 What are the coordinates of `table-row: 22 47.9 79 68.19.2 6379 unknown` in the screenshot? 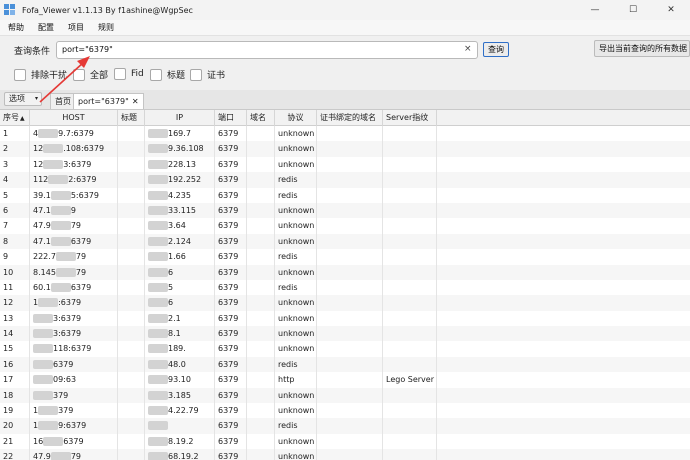 It's located at (345, 454).